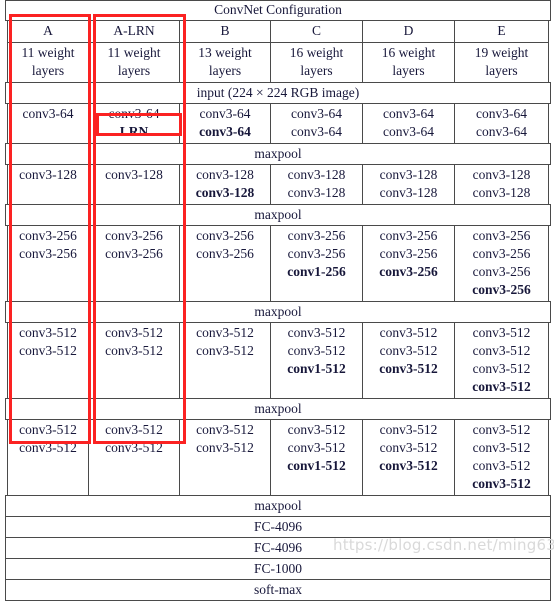  Describe the element at coordinates (48, 184) in the screenshot. I see `cell-block-128-a: conv3-128` at that location.